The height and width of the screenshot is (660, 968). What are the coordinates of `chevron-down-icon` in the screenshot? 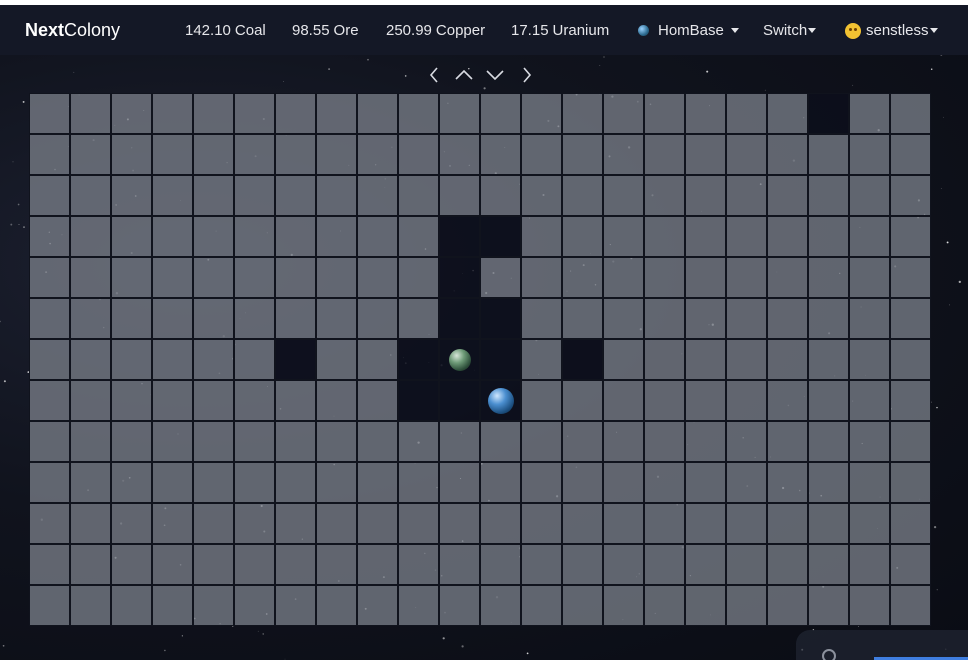 It's located at (495, 75).